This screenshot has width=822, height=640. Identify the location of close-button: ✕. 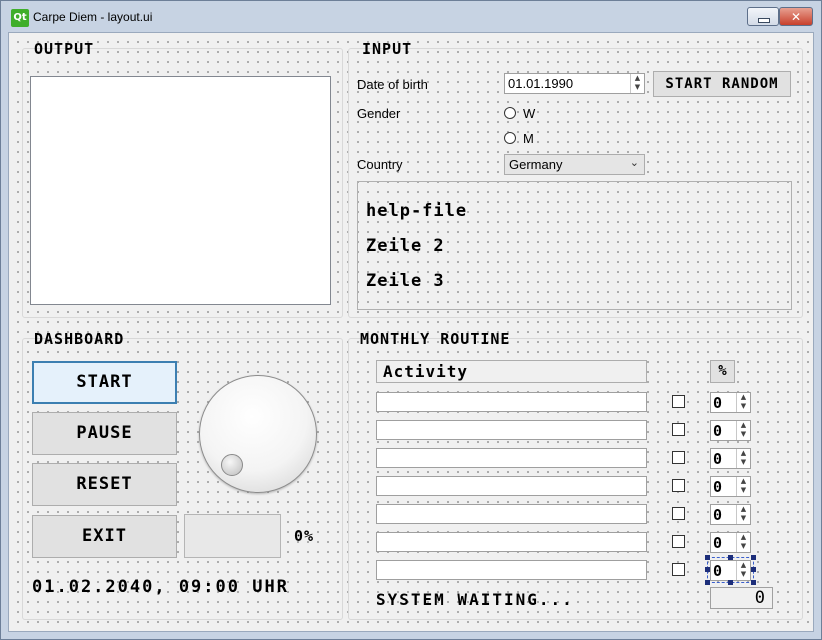
(796, 16).